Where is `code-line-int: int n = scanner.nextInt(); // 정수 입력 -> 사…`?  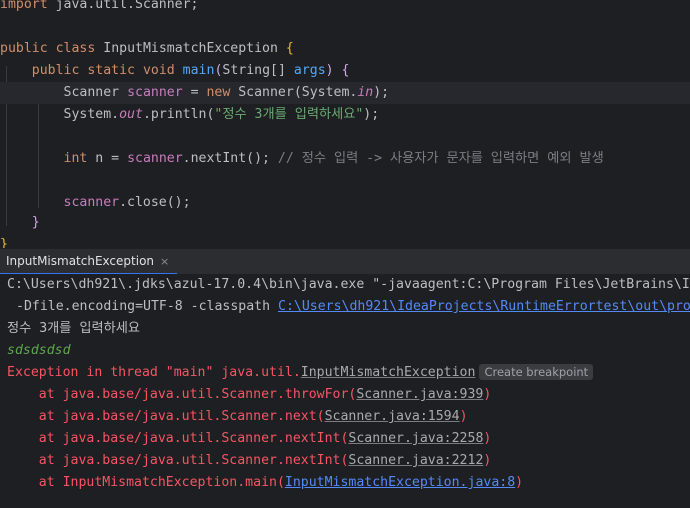 code-line-int: int n = scanner.nextInt(); // 정수 입력 -> 사… is located at coordinates (333, 158).